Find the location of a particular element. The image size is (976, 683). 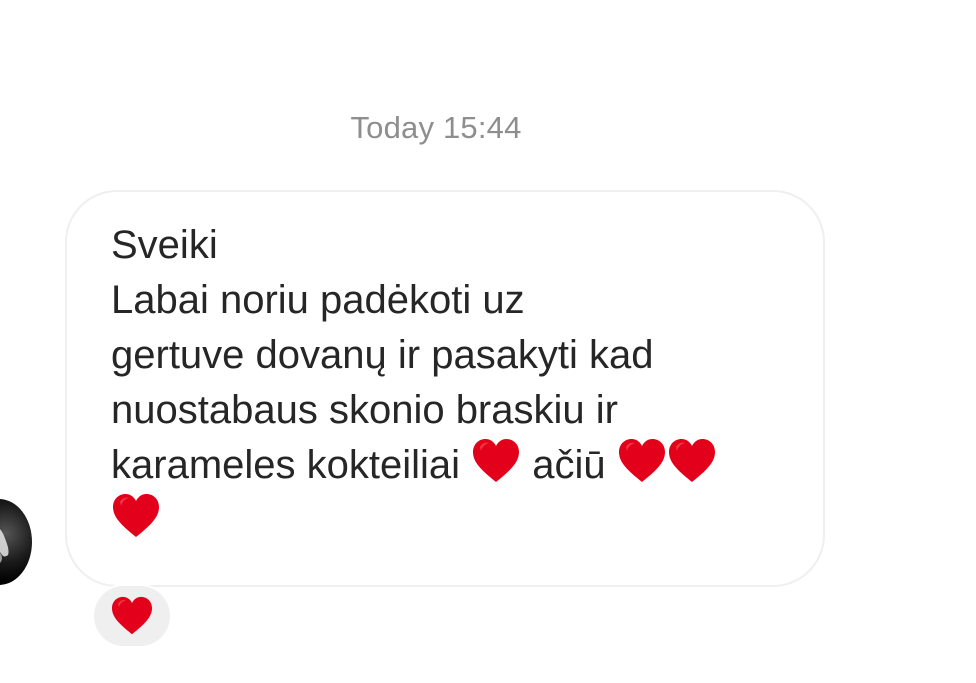

message-line: nuostabaus skonio braskiu ir is located at coordinates (364, 410).